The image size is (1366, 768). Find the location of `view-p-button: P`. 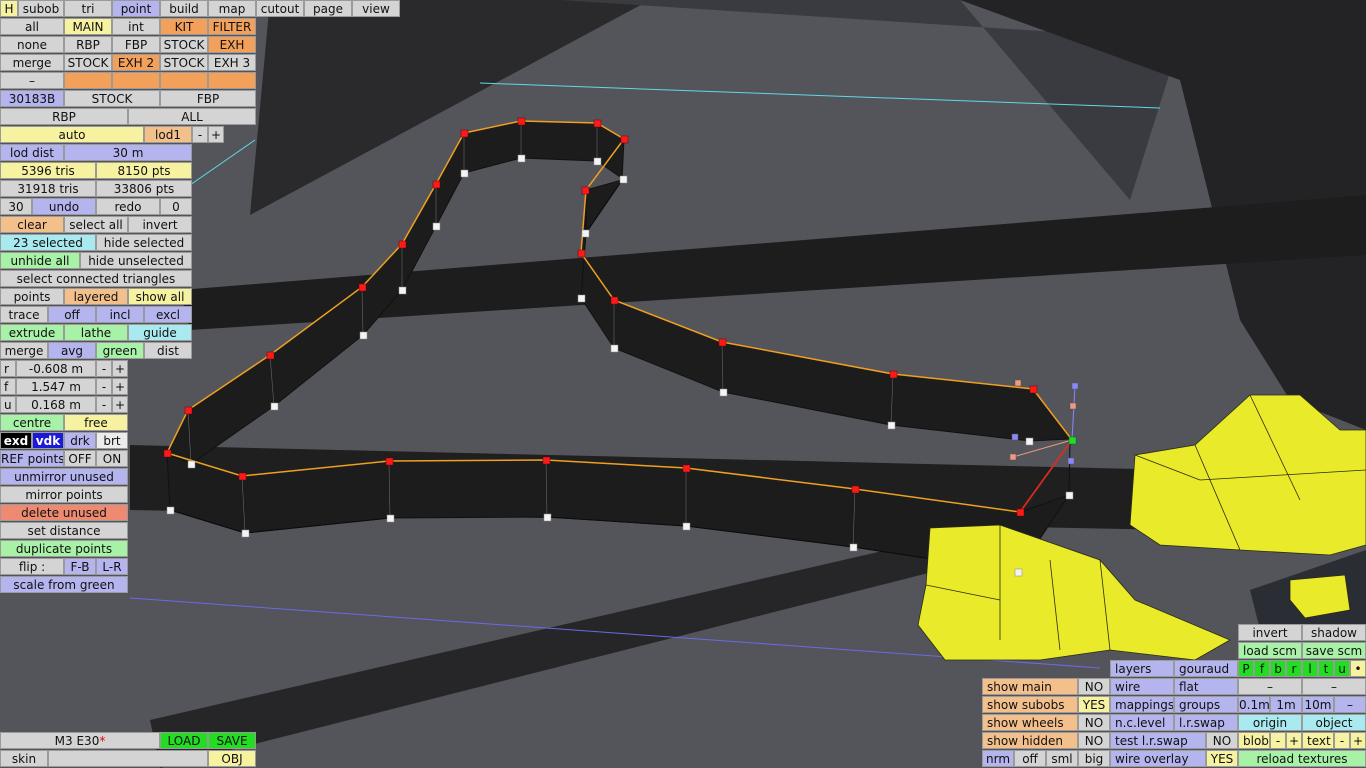

view-p-button: P is located at coordinates (1246, 668).